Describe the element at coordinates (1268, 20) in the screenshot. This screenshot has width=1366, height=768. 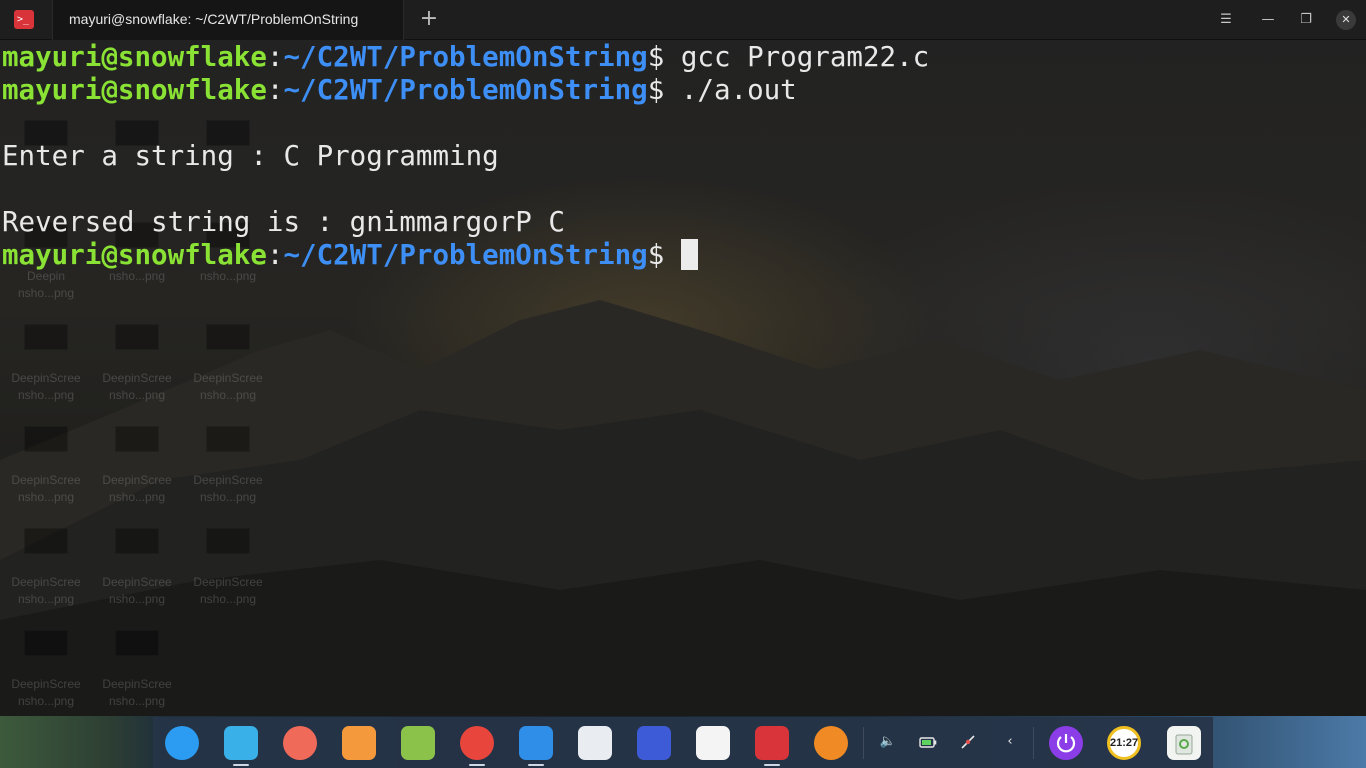
I see `minimize-button: —` at that location.